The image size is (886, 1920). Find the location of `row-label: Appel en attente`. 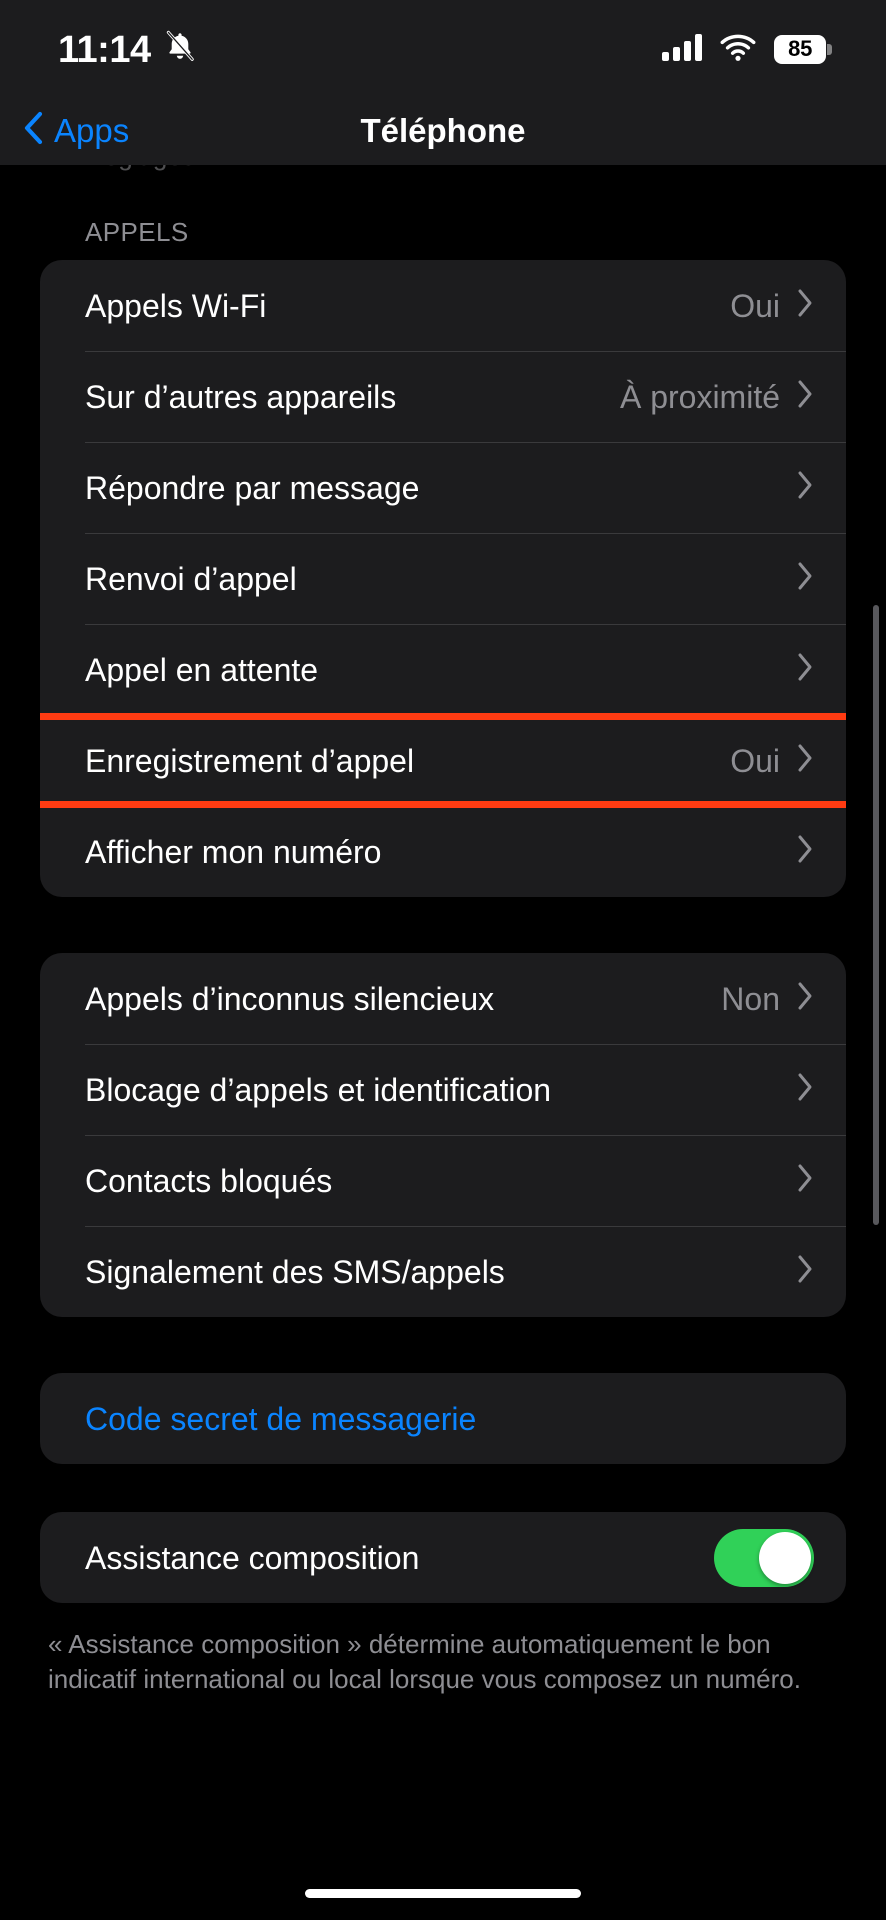

row-label: Appel en attente is located at coordinates (202, 669).